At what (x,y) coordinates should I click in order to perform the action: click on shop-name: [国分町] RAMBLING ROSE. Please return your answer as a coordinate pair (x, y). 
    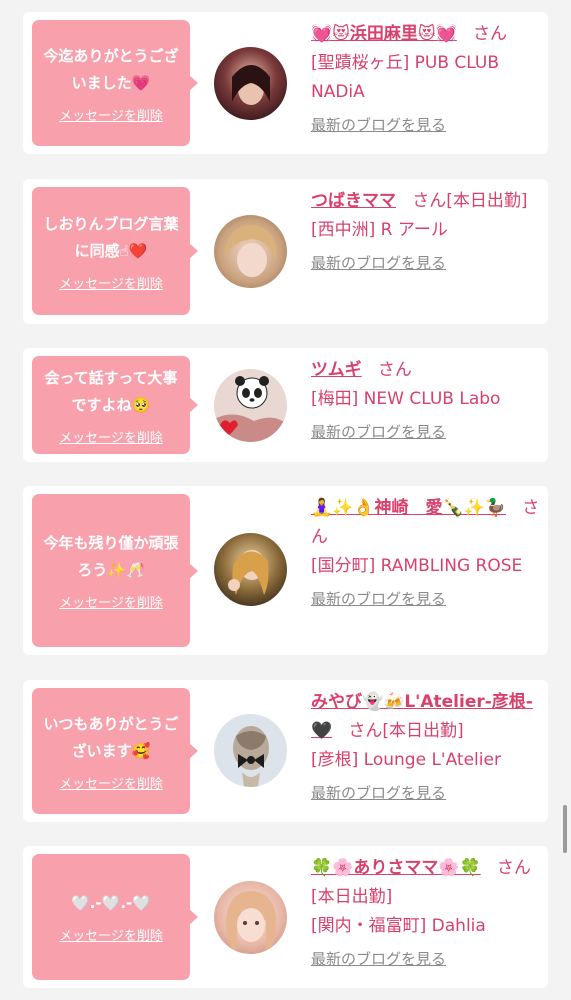
    Looking at the image, I should click on (417, 566).